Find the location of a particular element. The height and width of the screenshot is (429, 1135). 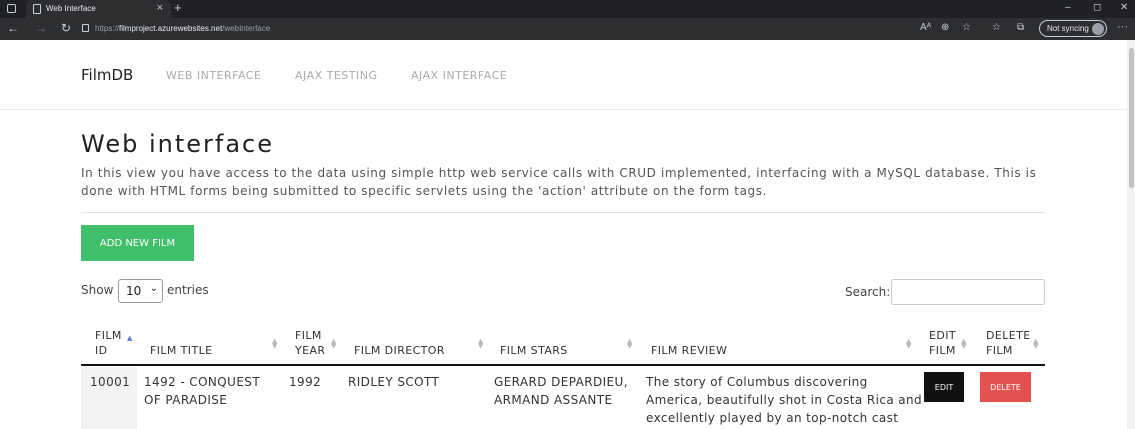

minimize-icon: – is located at coordinates (1068, 7).